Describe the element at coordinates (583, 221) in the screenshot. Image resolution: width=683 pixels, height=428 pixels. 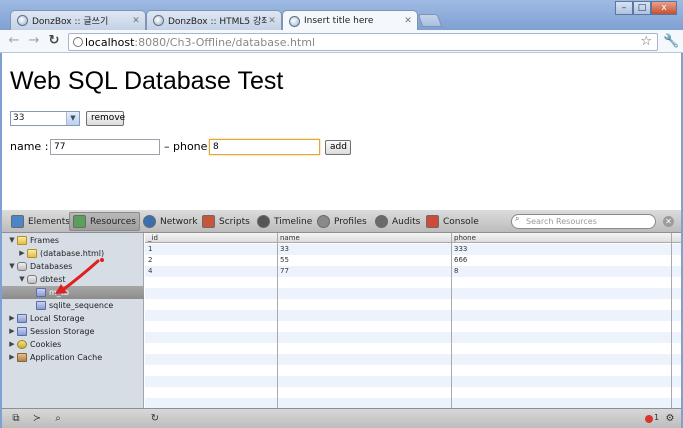
I see `resources-search-input: Search Resources` at that location.